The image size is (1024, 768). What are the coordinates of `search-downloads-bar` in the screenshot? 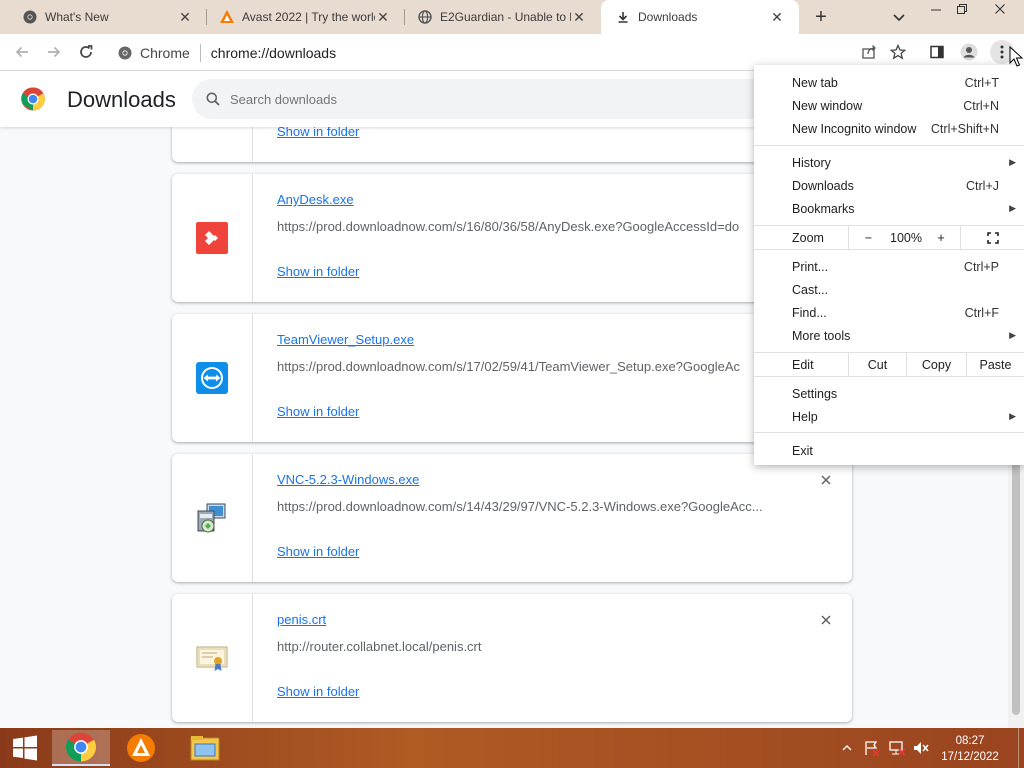 It's located at (502, 99).